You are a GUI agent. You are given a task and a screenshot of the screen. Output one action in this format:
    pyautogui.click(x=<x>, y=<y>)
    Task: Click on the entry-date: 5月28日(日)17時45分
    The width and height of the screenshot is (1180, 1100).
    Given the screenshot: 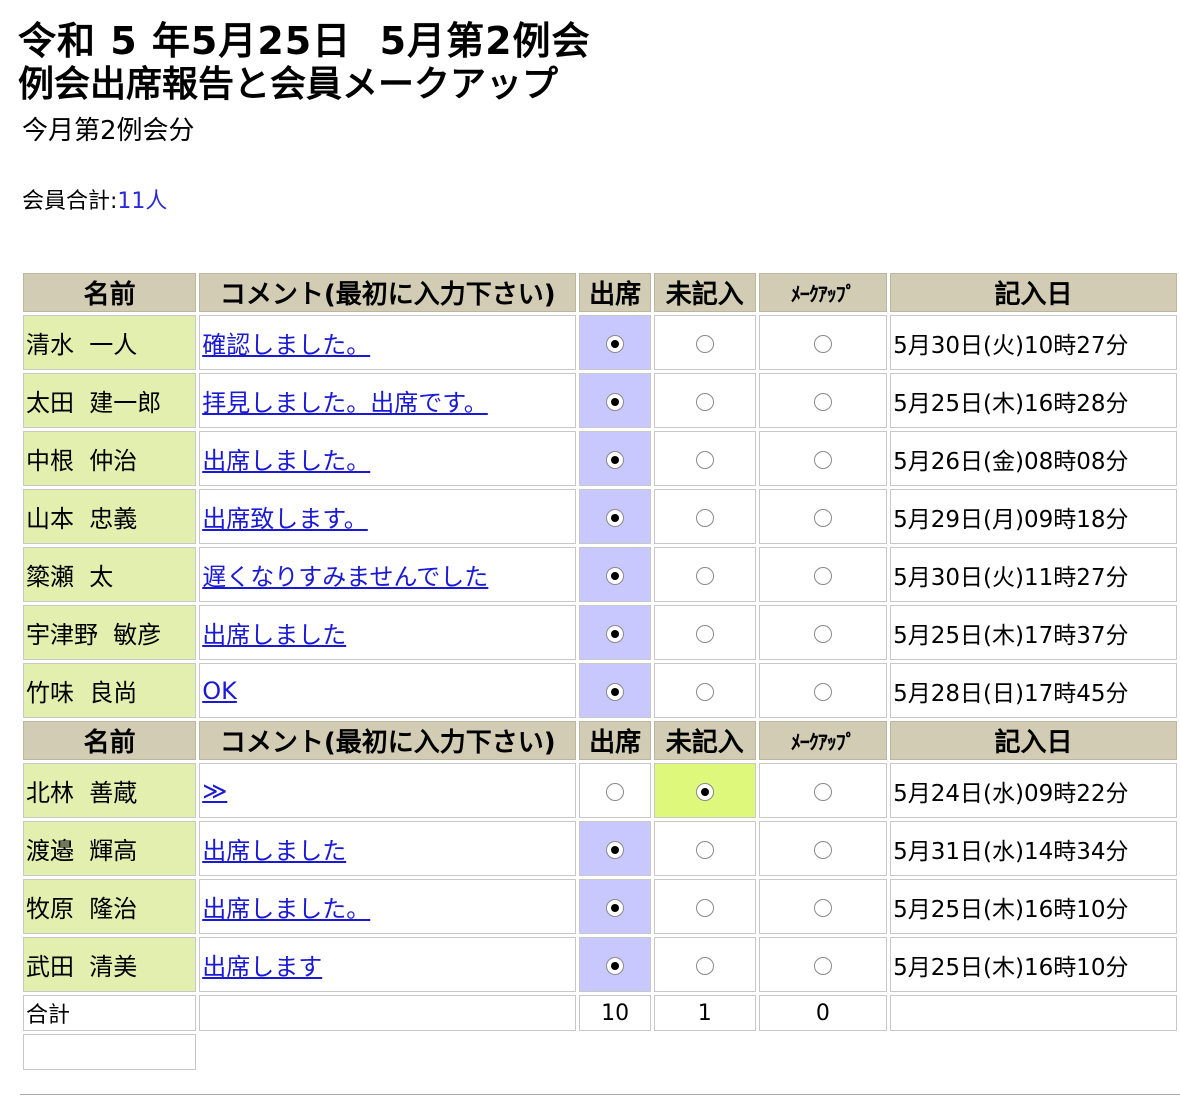 What is the action you would take?
    pyautogui.click(x=1033, y=690)
    